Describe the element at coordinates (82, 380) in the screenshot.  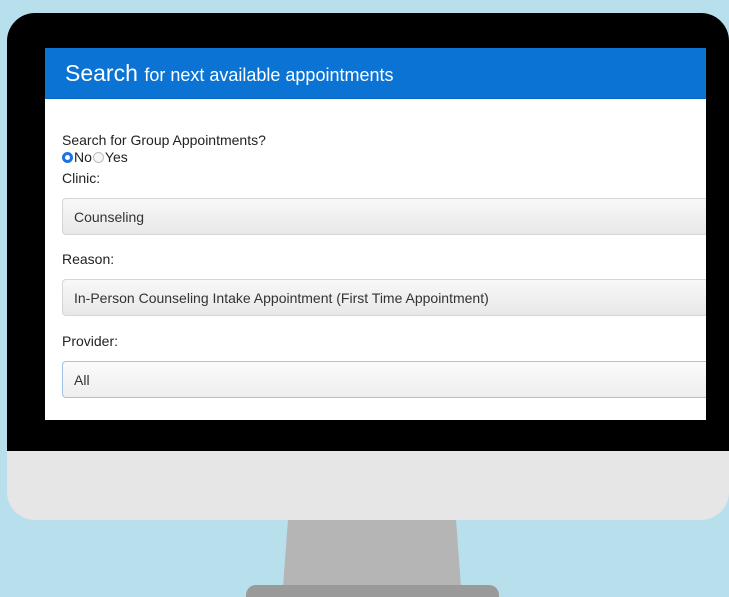
I see `provider-select-value: All` at that location.